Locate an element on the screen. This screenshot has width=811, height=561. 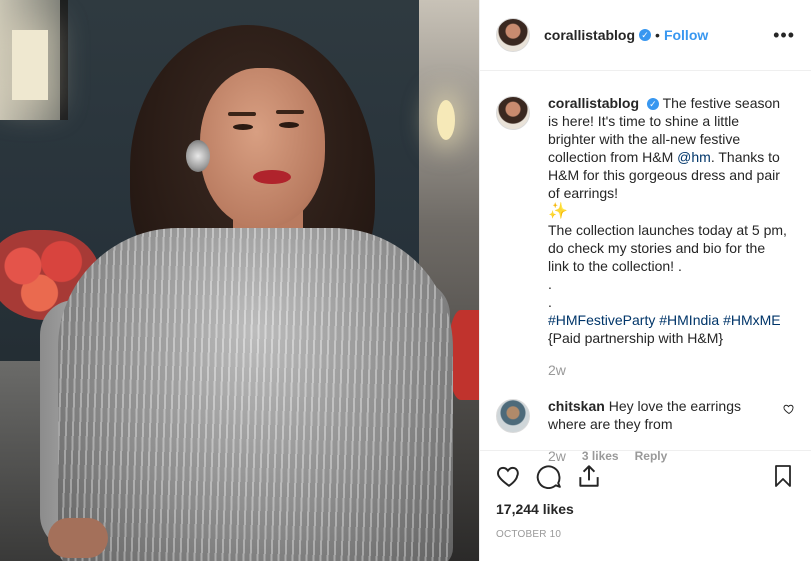
avatar is located at coordinates (513, 35).